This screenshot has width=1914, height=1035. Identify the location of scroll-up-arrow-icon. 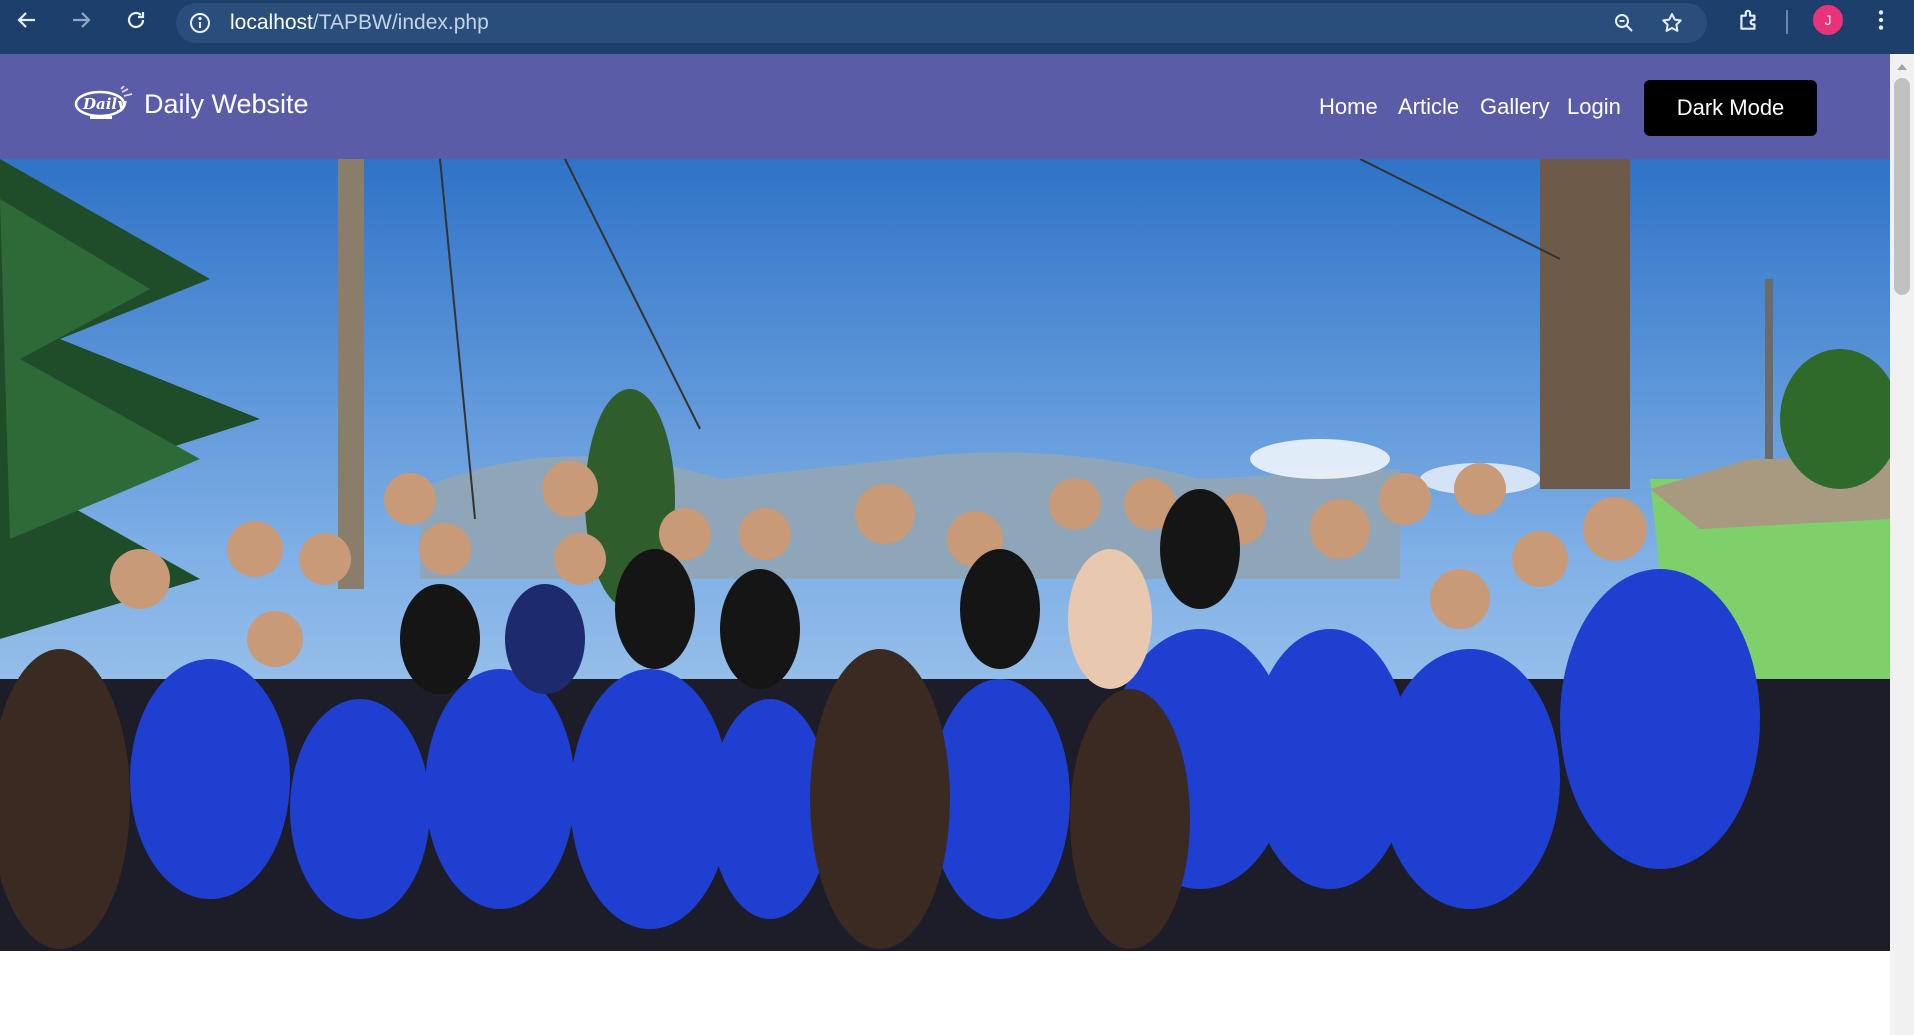
(1902, 67).